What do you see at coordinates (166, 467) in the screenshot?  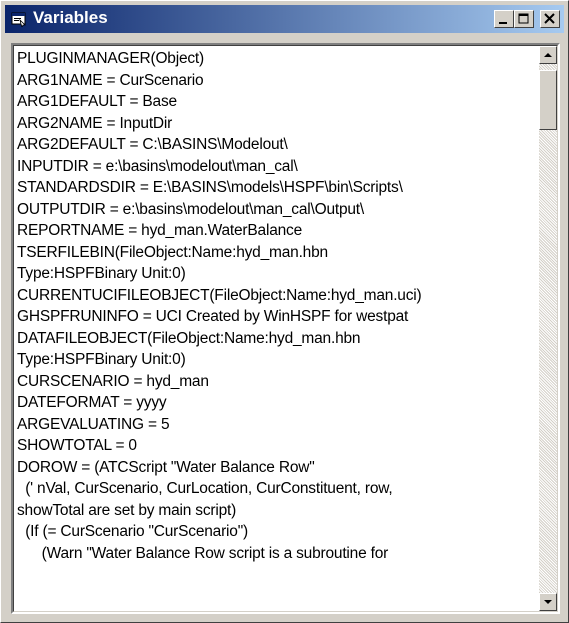 I see `text-line: DOROW = (ATCScript "Water Balance Row"` at bounding box center [166, 467].